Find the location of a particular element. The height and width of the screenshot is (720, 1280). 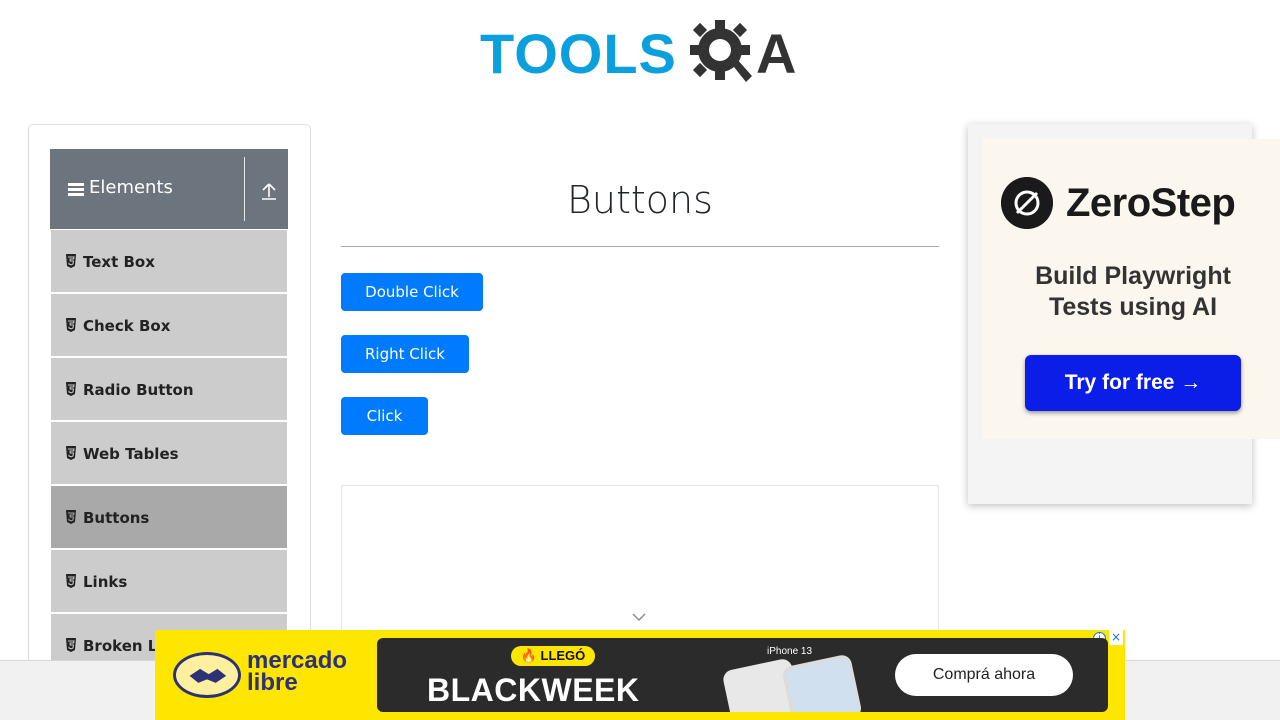

iphone-image is located at coordinates (822, 682).